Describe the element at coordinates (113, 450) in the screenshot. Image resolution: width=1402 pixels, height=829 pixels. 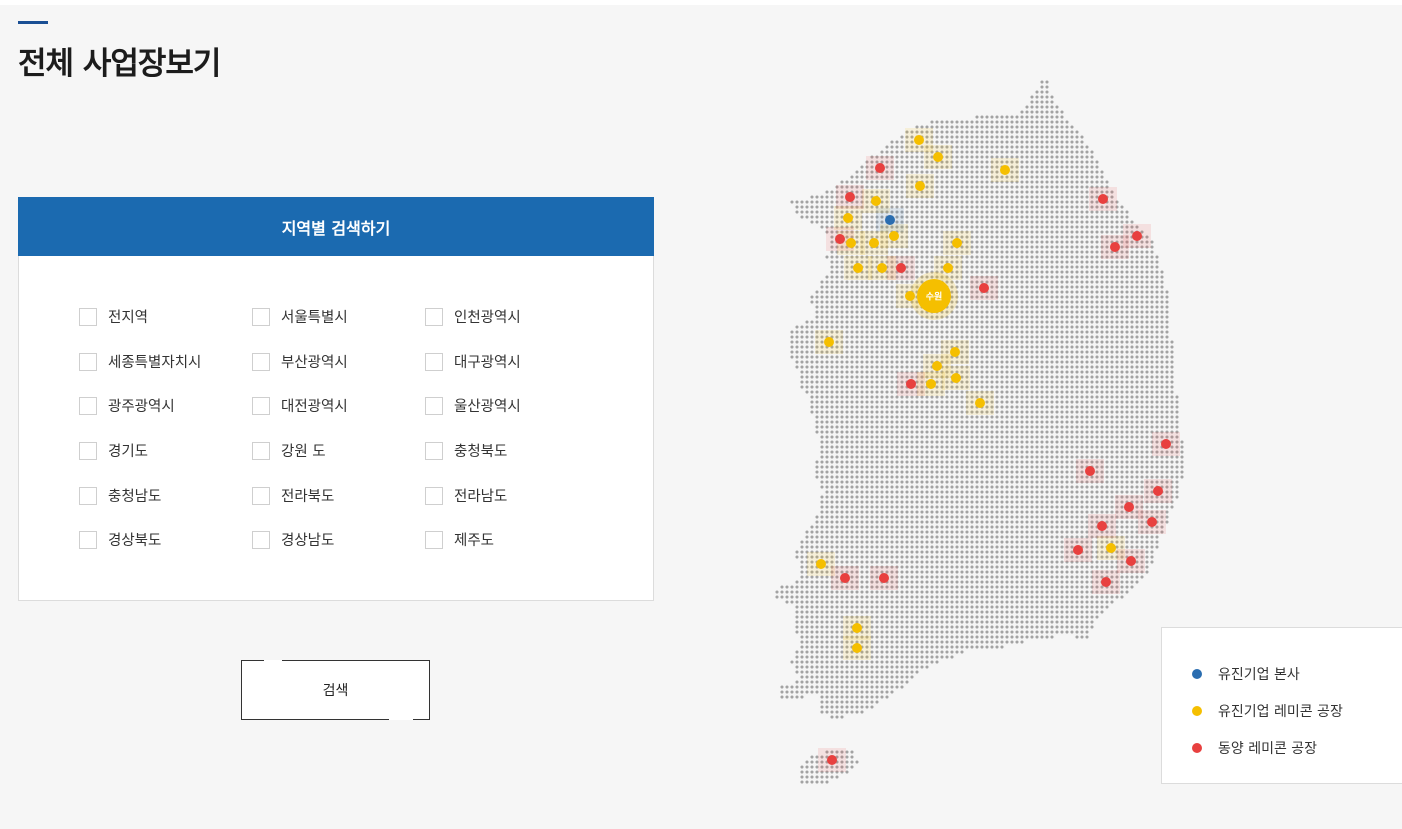
I see `region-option: 경기도` at that location.